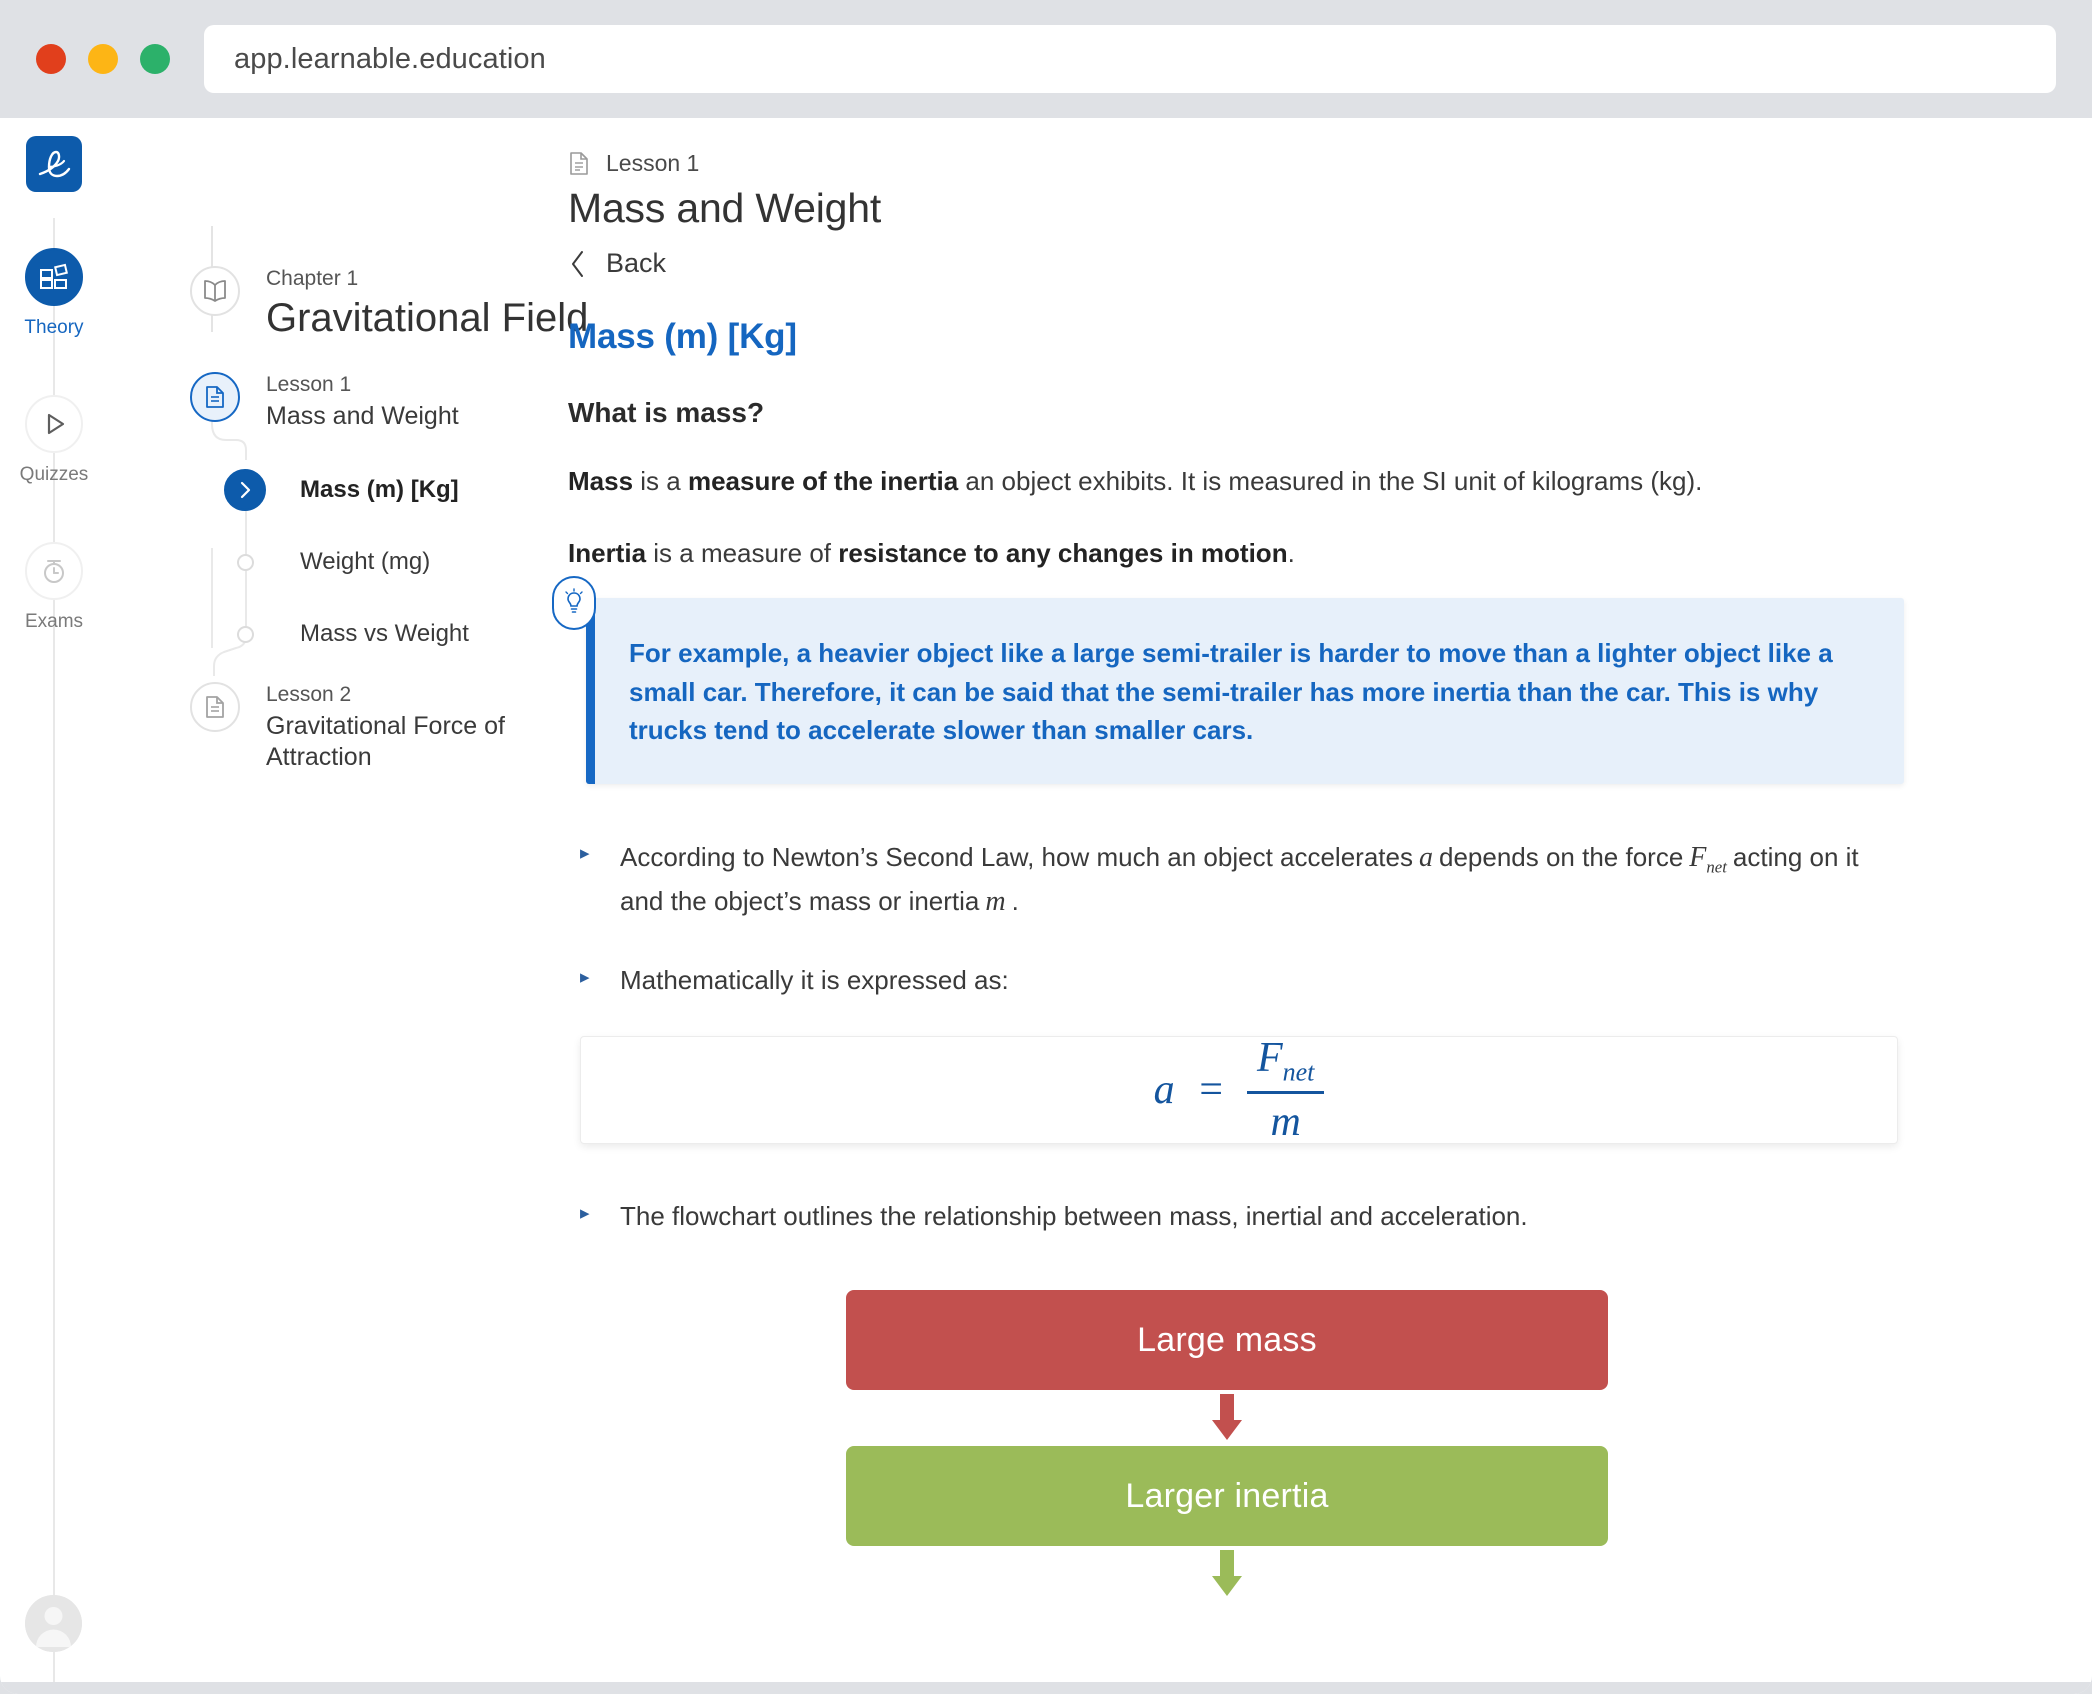 This screenshot has height=1694, width=2092. Describe the element at coordinates (1227, 1573) in the screenshot. I see `flowchart-arrow-down-green` at that location.